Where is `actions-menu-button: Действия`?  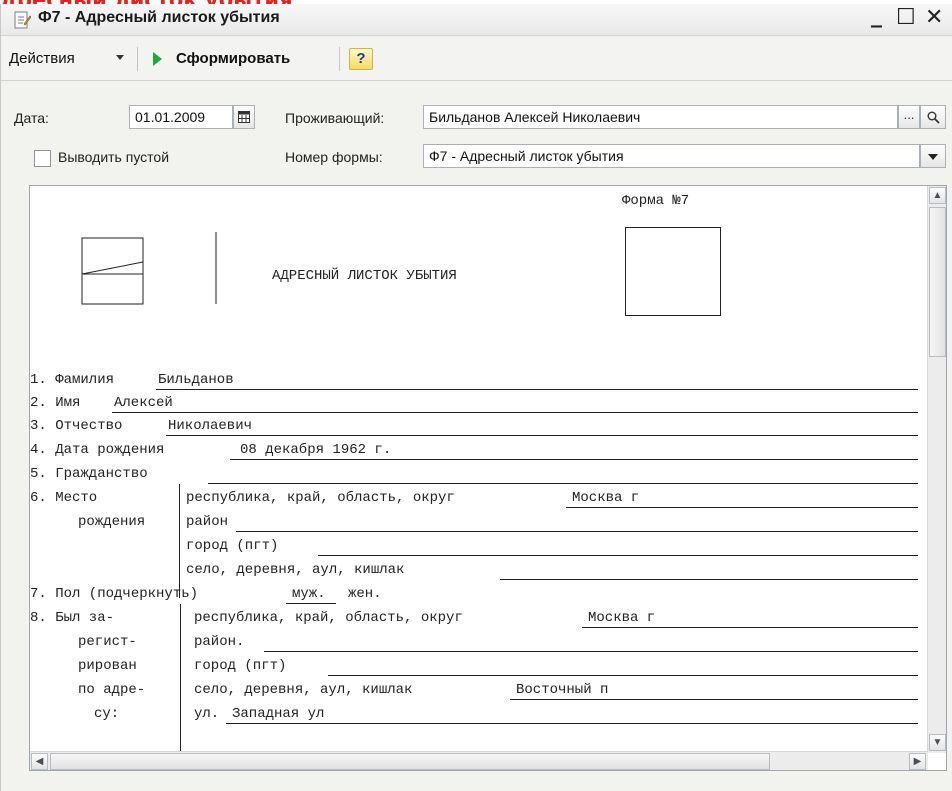 actions-menu-button: Действия is located at coordinates (42, 58).